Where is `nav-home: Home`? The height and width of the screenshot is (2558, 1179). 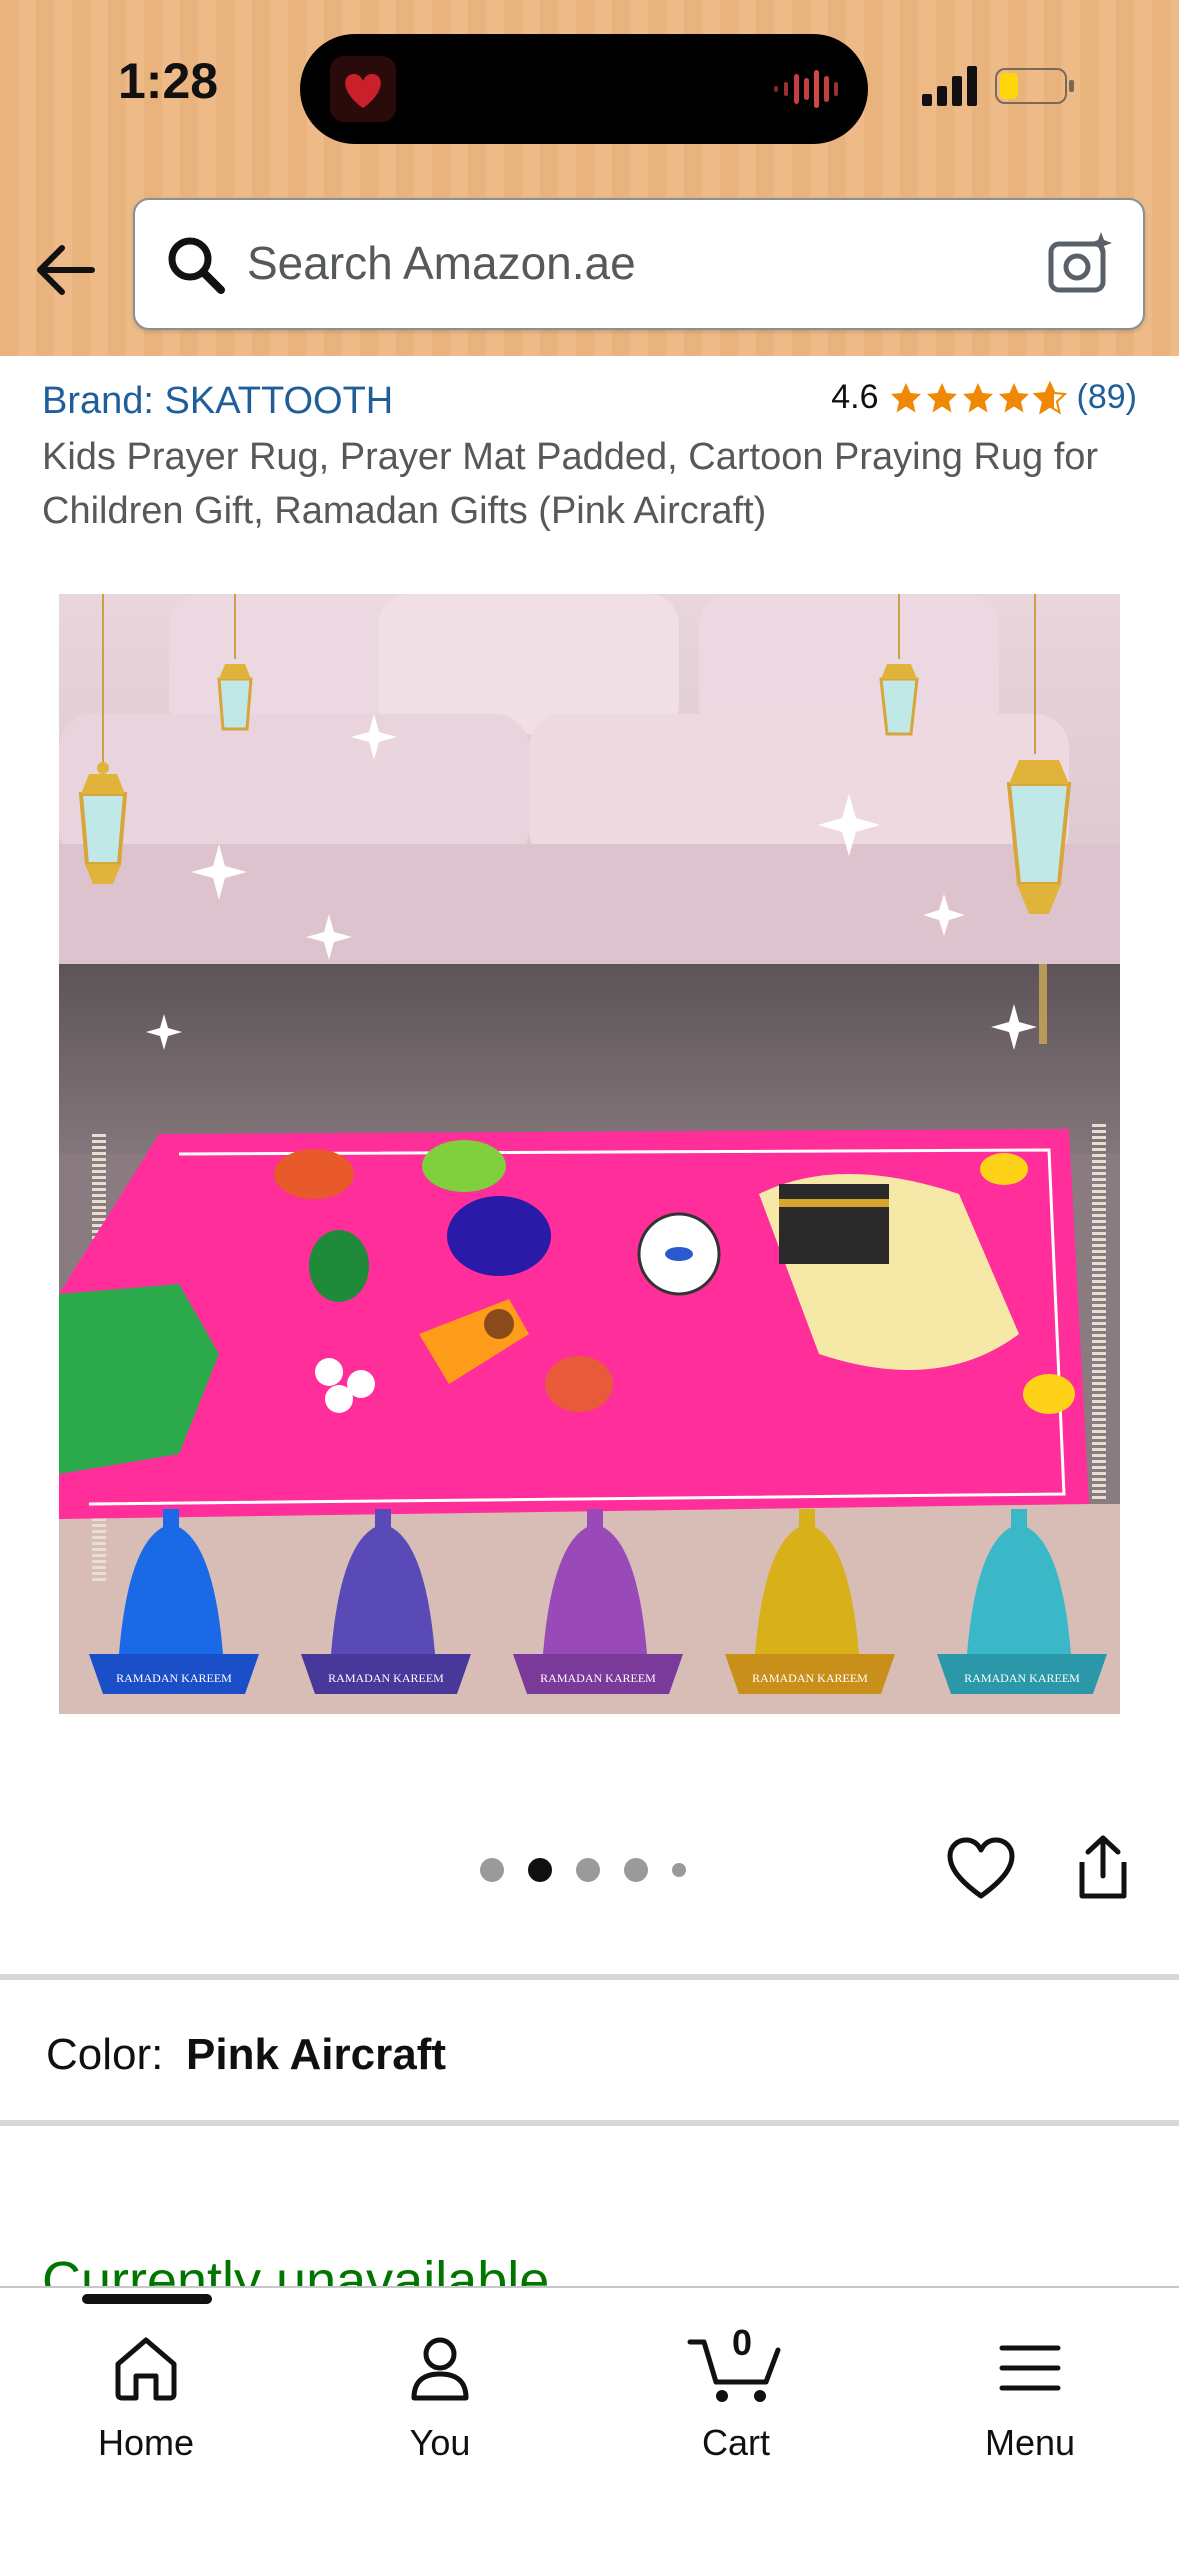
nav-home: Home is located at coordinates (146, 2396).